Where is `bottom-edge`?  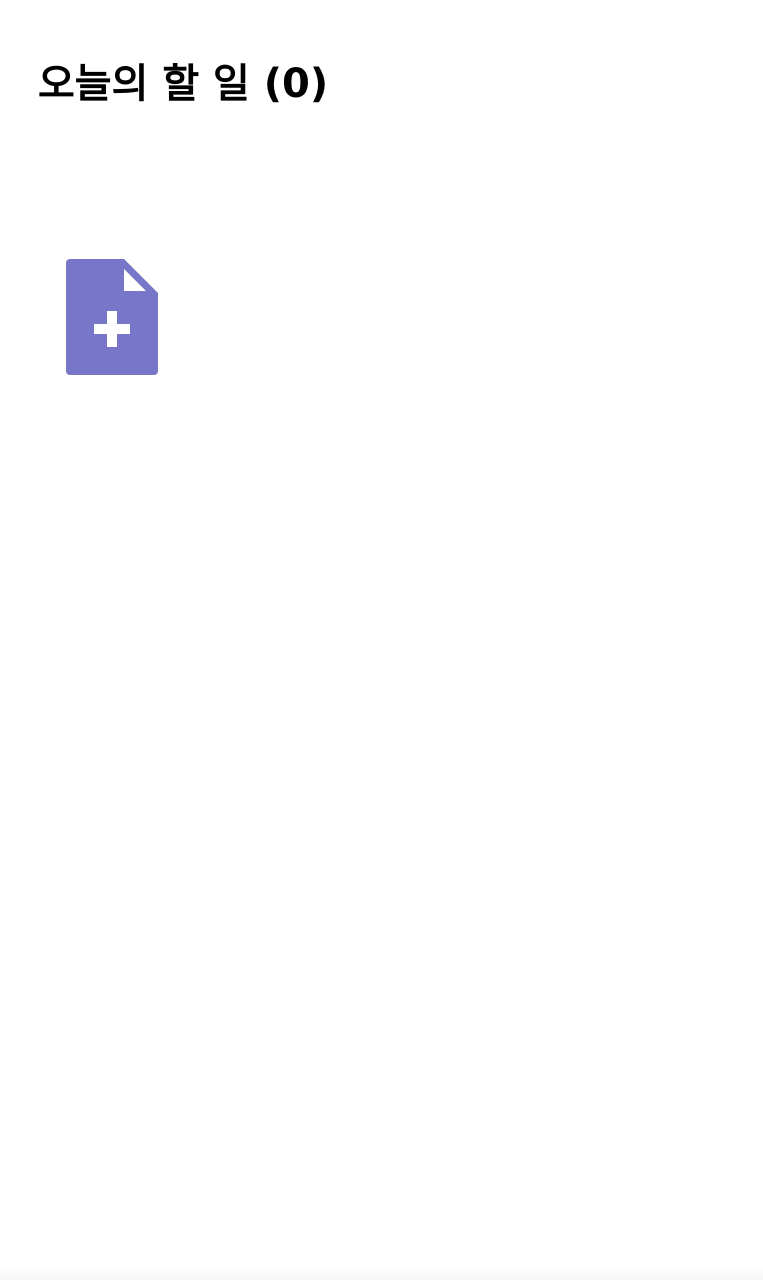 bottom-edge is located at coordinates (381, 1273).